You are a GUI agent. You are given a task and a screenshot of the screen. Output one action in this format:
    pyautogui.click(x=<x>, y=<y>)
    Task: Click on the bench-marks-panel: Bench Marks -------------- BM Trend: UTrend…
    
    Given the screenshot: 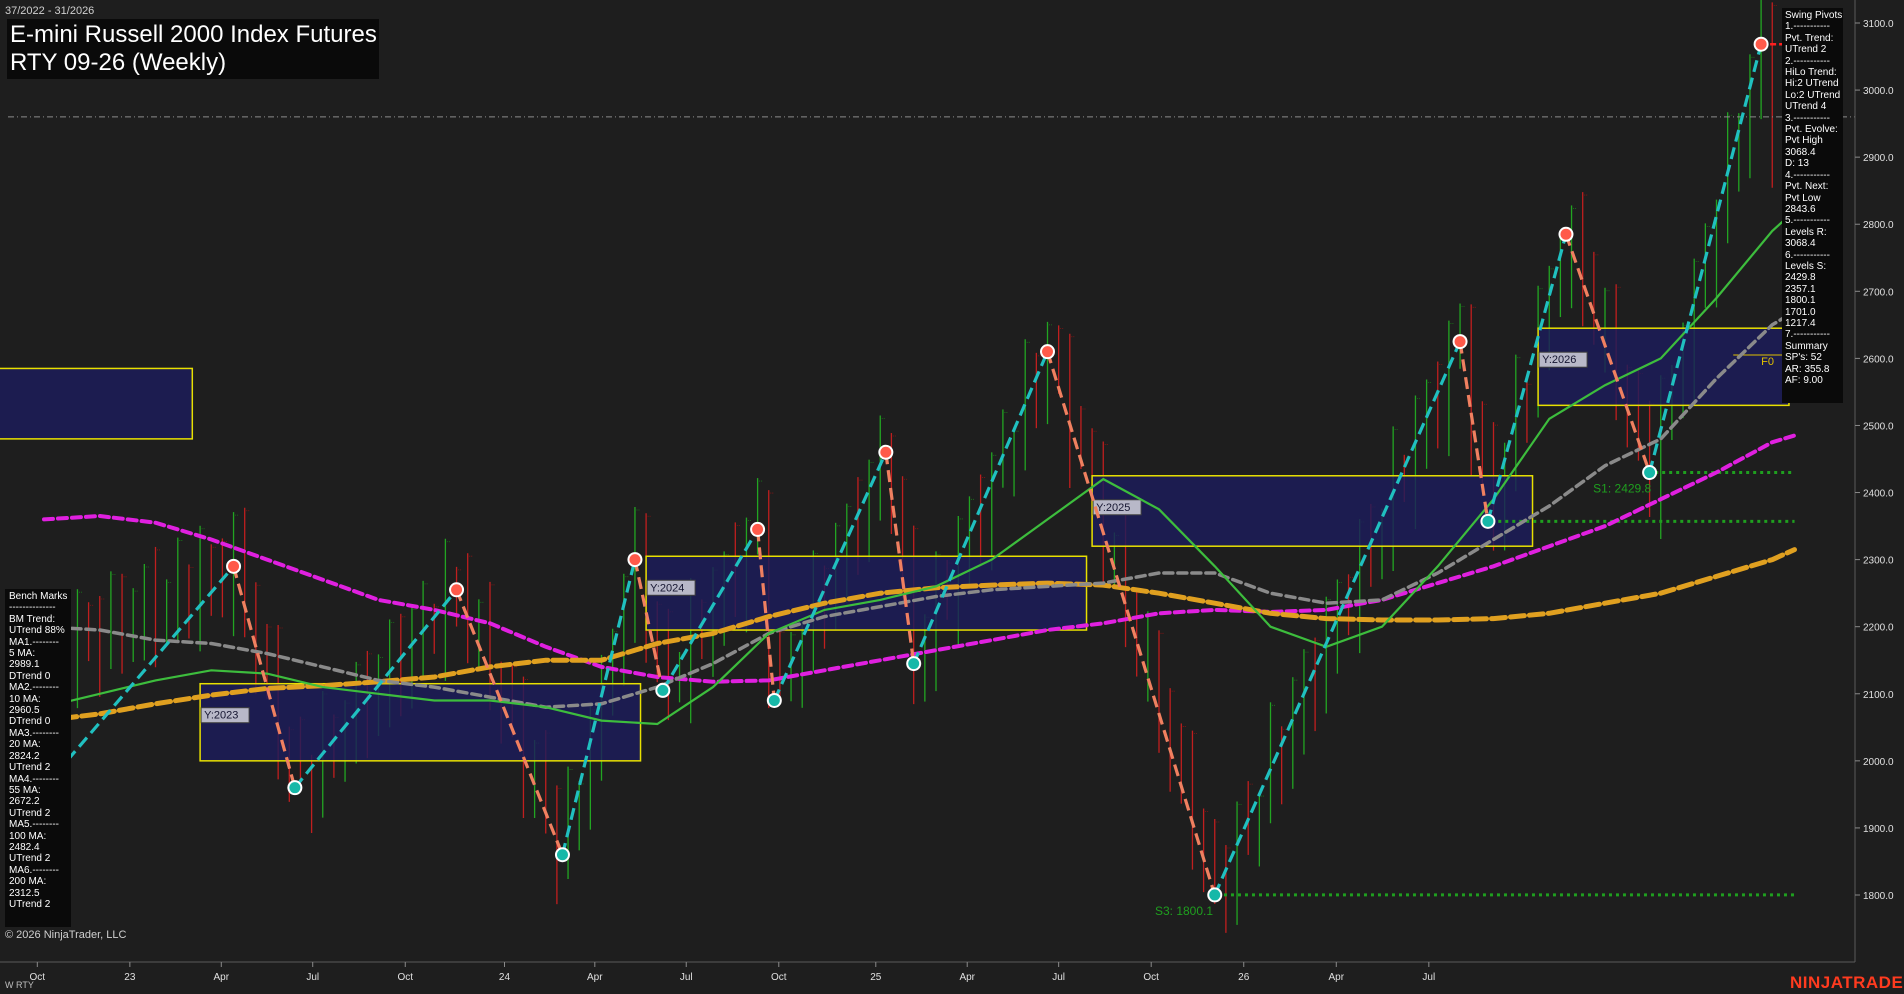 What is the action you would take?
    pyautogui.click(x=38, y=758)
    